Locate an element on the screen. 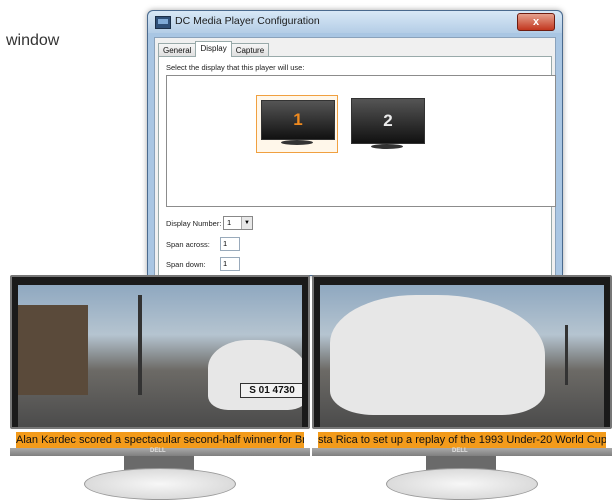  monitor-icon: 1 is located at coordinates (298, 120).